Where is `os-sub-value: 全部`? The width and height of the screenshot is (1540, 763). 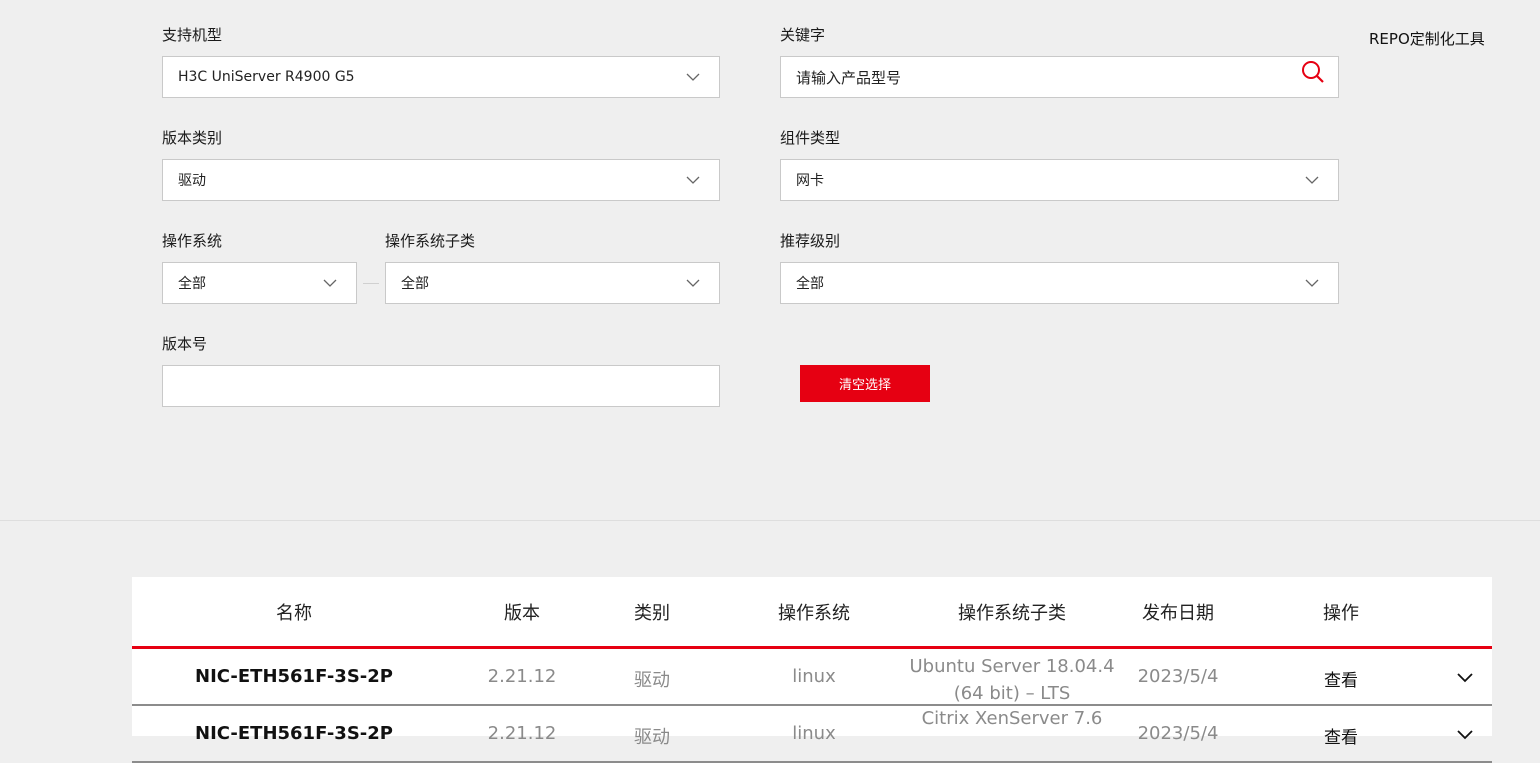
os-sub-value: 全部 is located at coordinates (415, 284).